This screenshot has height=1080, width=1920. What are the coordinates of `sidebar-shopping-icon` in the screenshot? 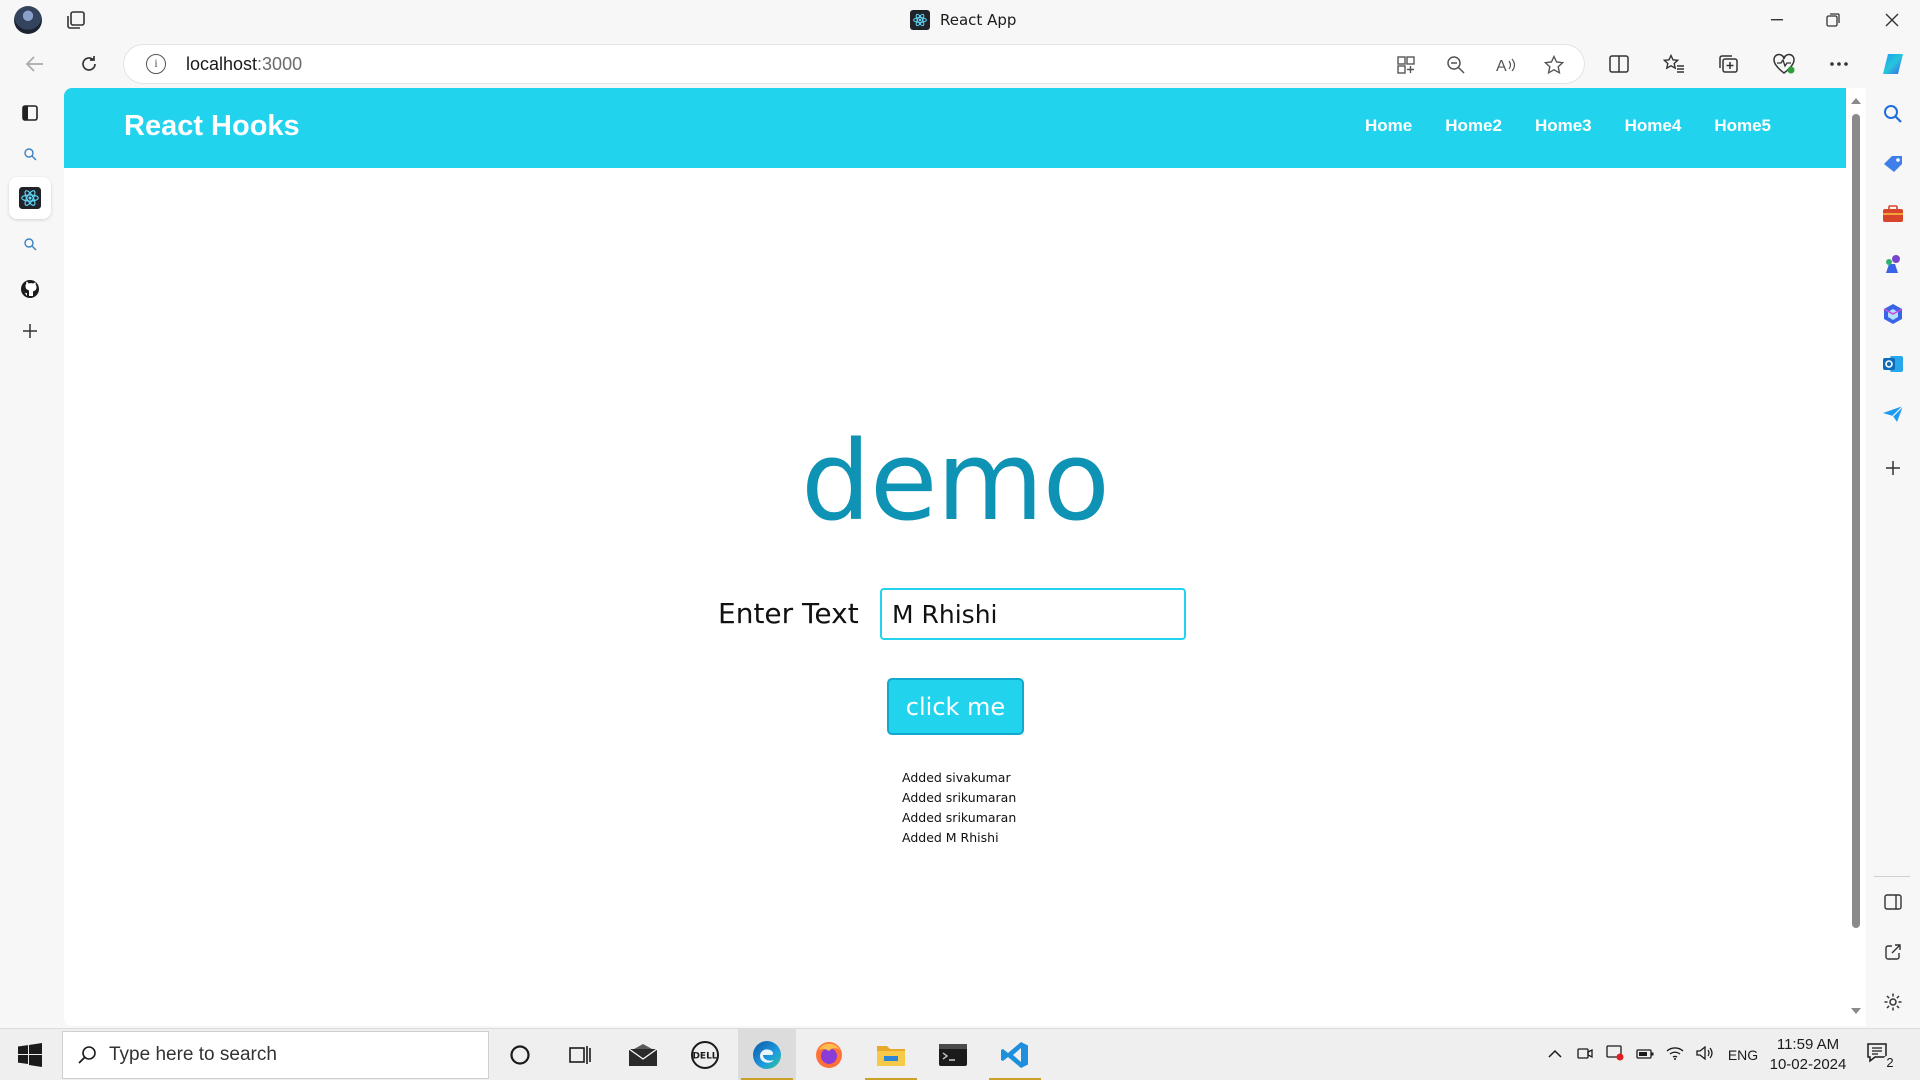 It's located at (1893, 164).